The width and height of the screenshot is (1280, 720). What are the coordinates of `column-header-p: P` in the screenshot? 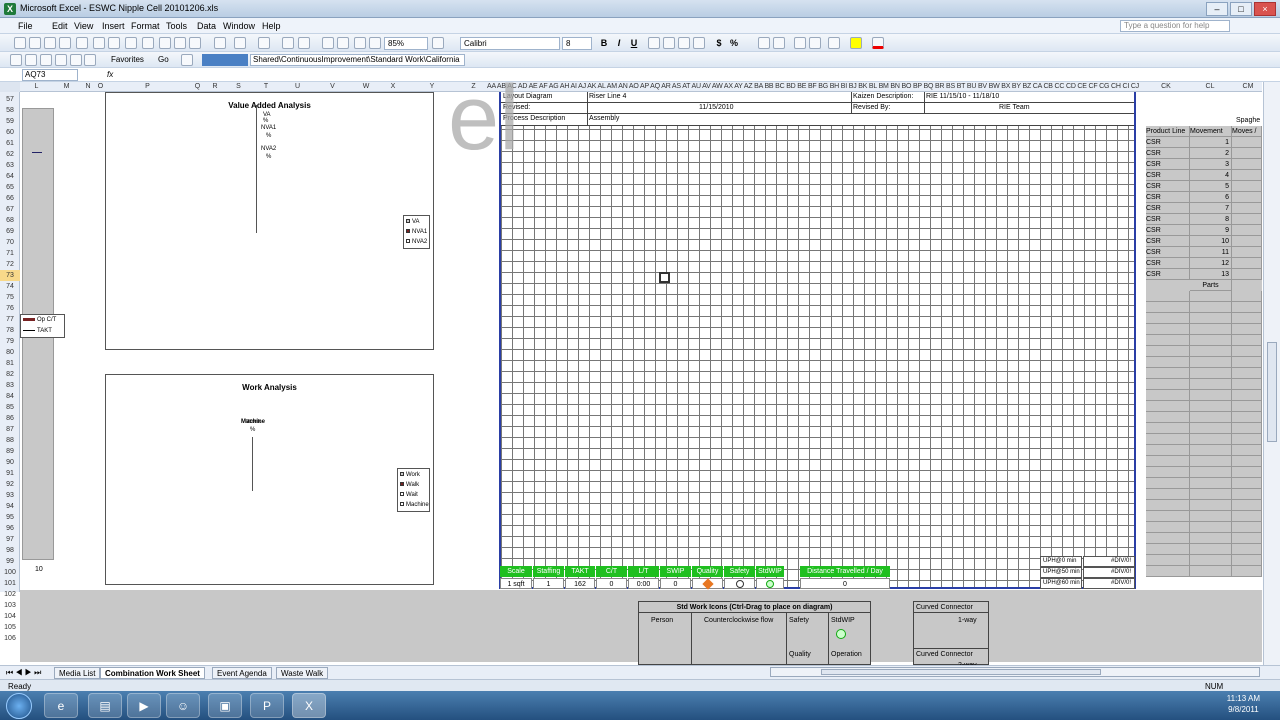 It's located at (147, 87).